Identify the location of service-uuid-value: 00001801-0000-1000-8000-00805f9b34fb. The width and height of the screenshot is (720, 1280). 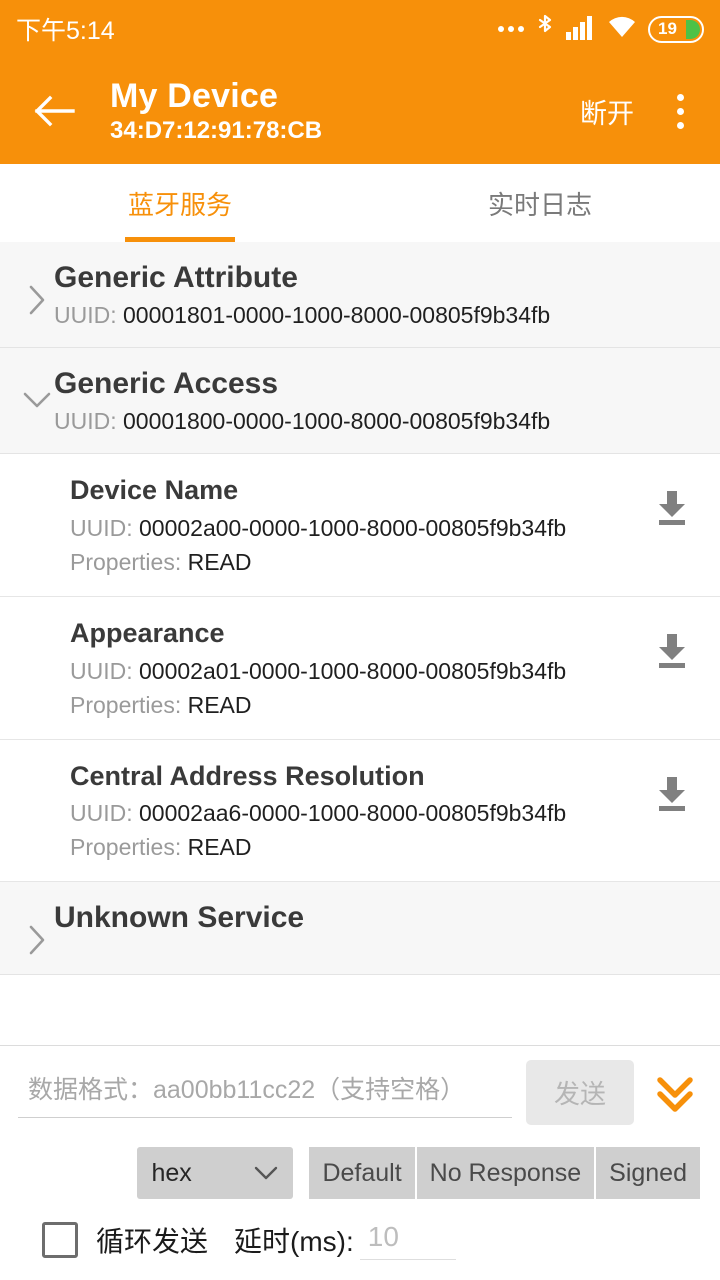
(337, 315).